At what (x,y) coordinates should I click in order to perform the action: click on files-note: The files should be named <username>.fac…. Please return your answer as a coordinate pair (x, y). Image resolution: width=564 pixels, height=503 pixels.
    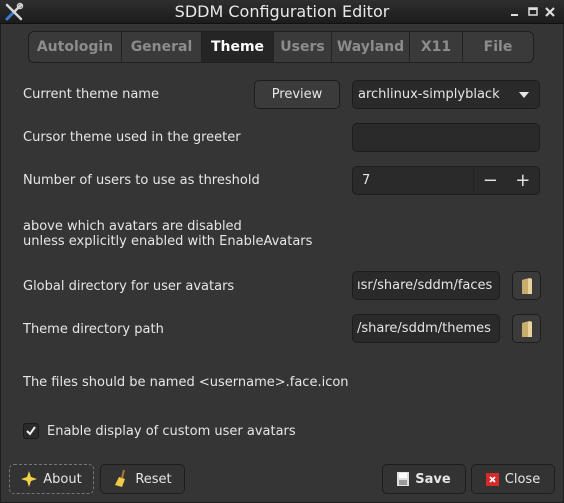
    Looking at the image, I should click on (186, 382).